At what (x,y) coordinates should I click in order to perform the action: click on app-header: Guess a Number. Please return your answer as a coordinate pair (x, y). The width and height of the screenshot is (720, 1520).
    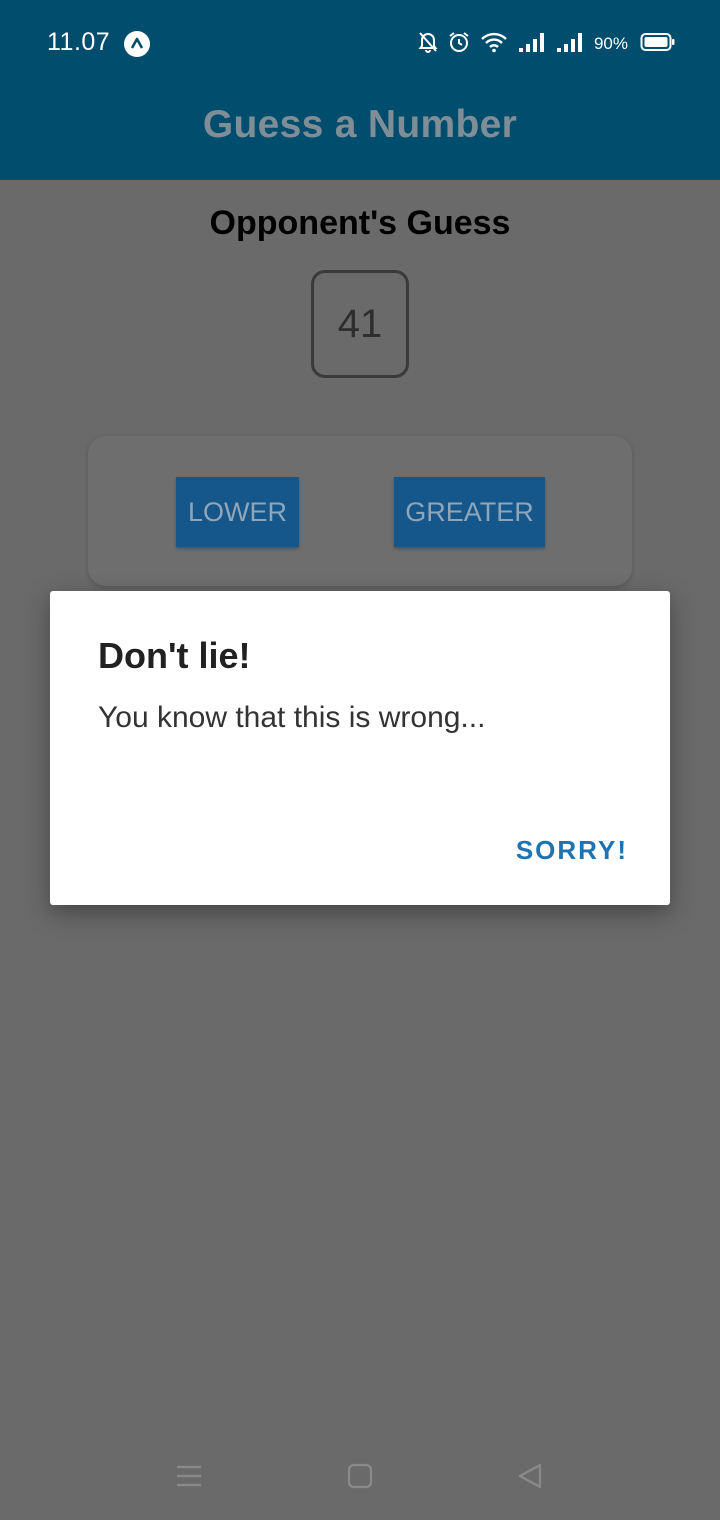
    Looking at the image, I should click on (360, 134).